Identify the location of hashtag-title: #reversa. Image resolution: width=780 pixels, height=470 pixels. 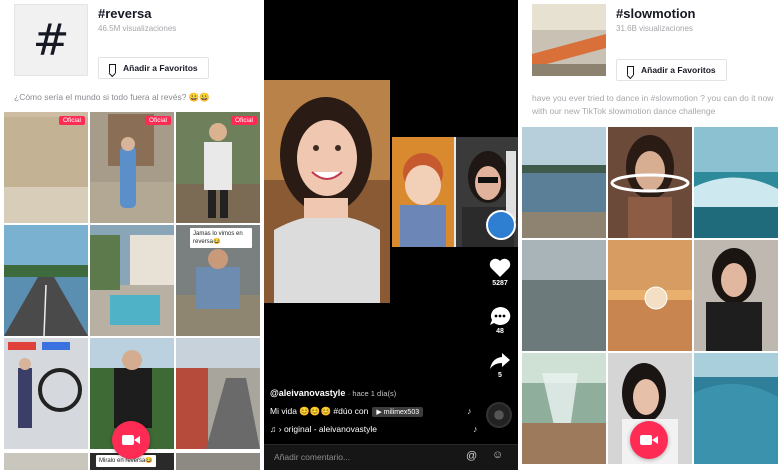
(125, 13).